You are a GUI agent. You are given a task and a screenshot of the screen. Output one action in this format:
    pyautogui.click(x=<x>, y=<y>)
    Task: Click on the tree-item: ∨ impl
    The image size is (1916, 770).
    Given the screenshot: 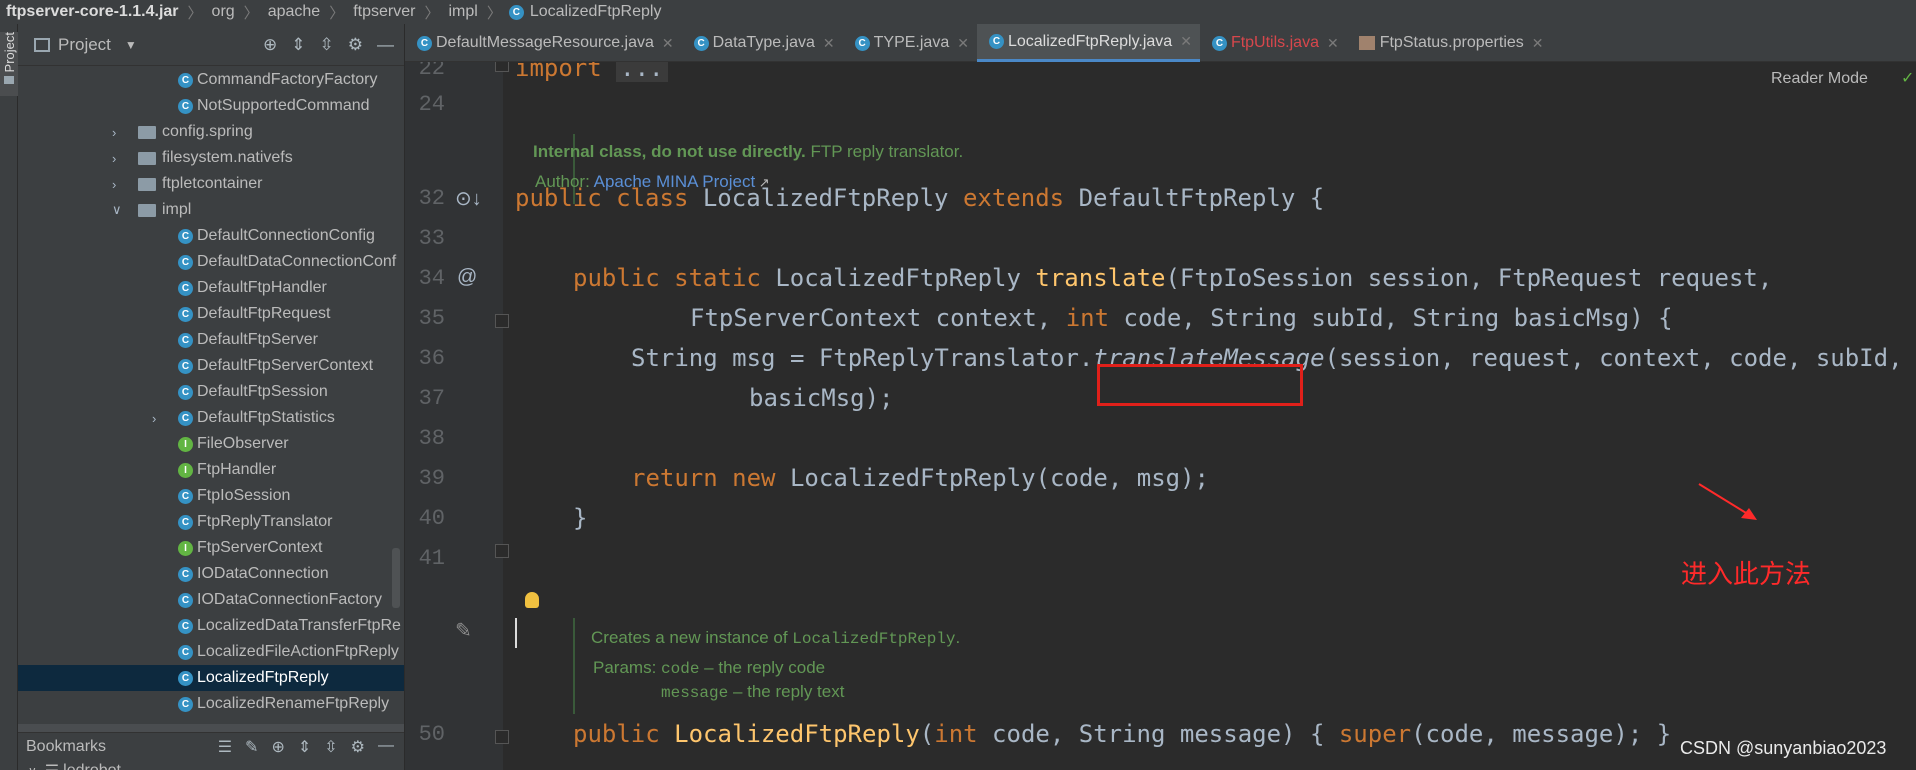 What is the action you would take?
    pyautogui.click(x=211, y=210)
    